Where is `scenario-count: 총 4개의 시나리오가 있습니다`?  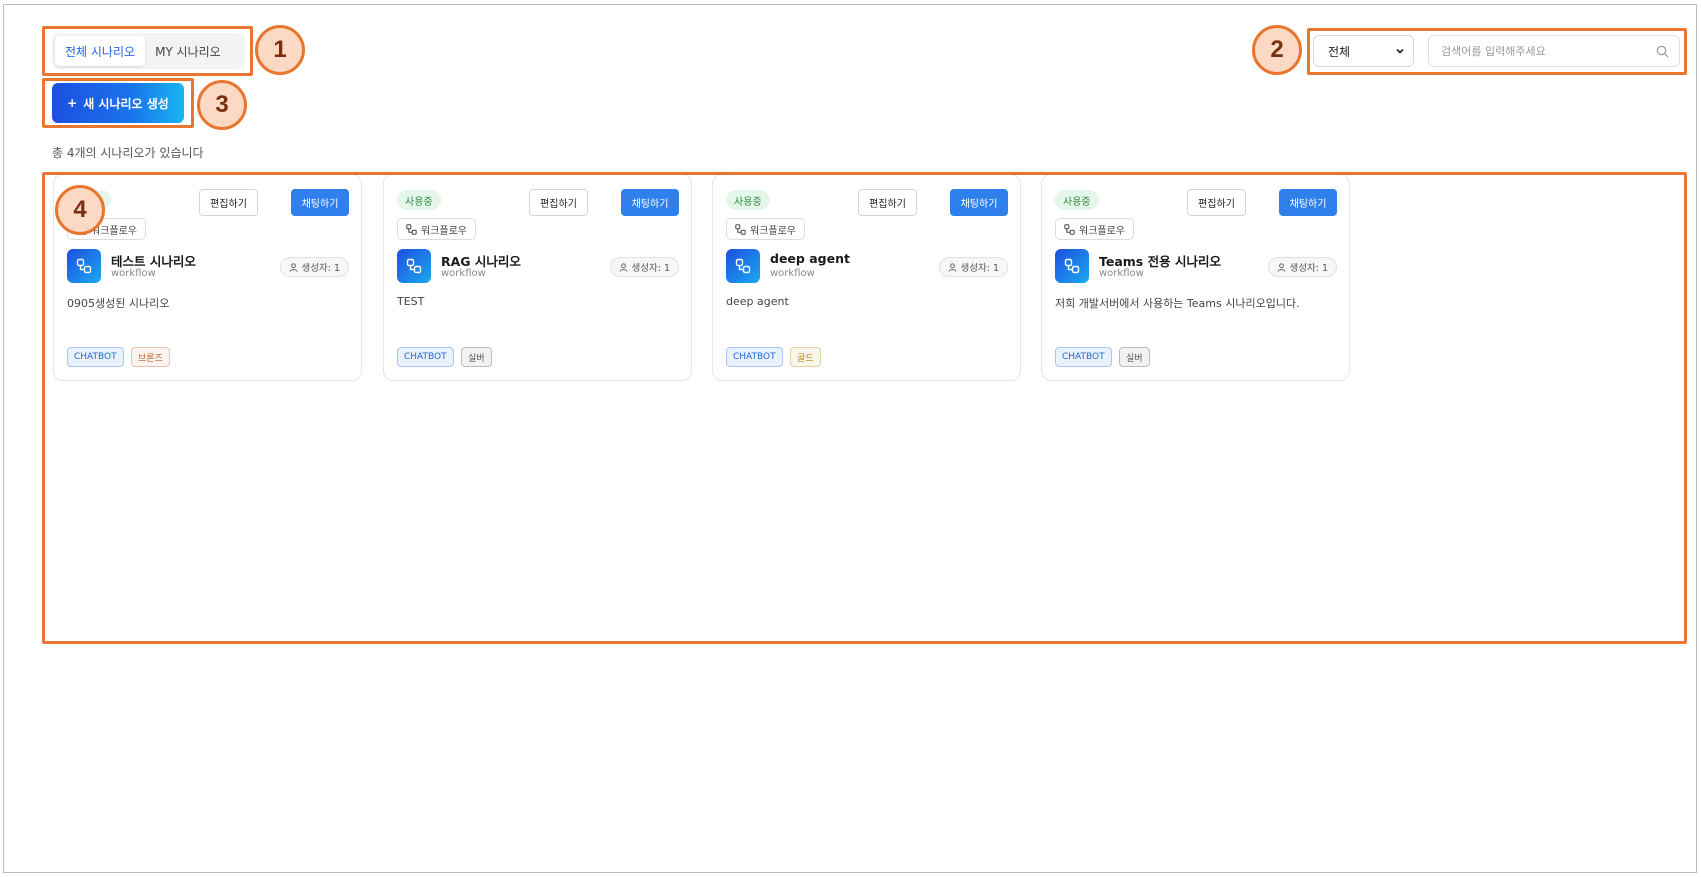 scenario-count: 총 4개의 시나리오가 있습니다 is located at coordinates (128, 153).